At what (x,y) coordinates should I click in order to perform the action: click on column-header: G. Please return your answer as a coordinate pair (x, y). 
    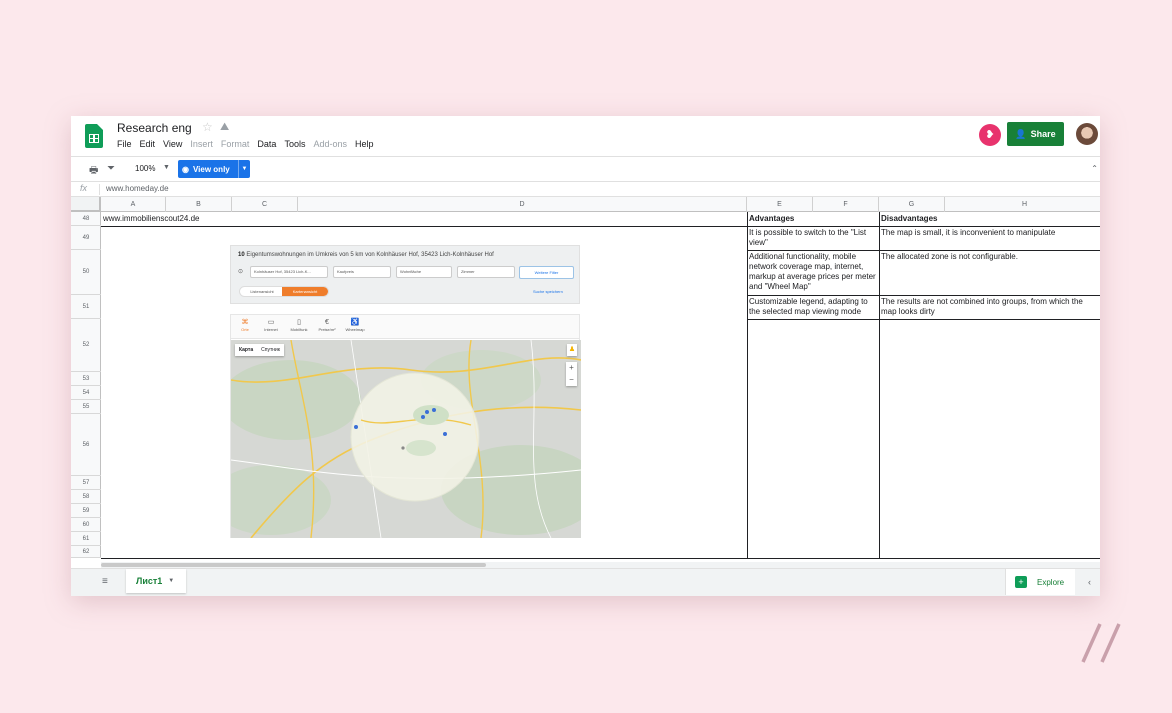
    Looking at the image, I should click on (912, 204).